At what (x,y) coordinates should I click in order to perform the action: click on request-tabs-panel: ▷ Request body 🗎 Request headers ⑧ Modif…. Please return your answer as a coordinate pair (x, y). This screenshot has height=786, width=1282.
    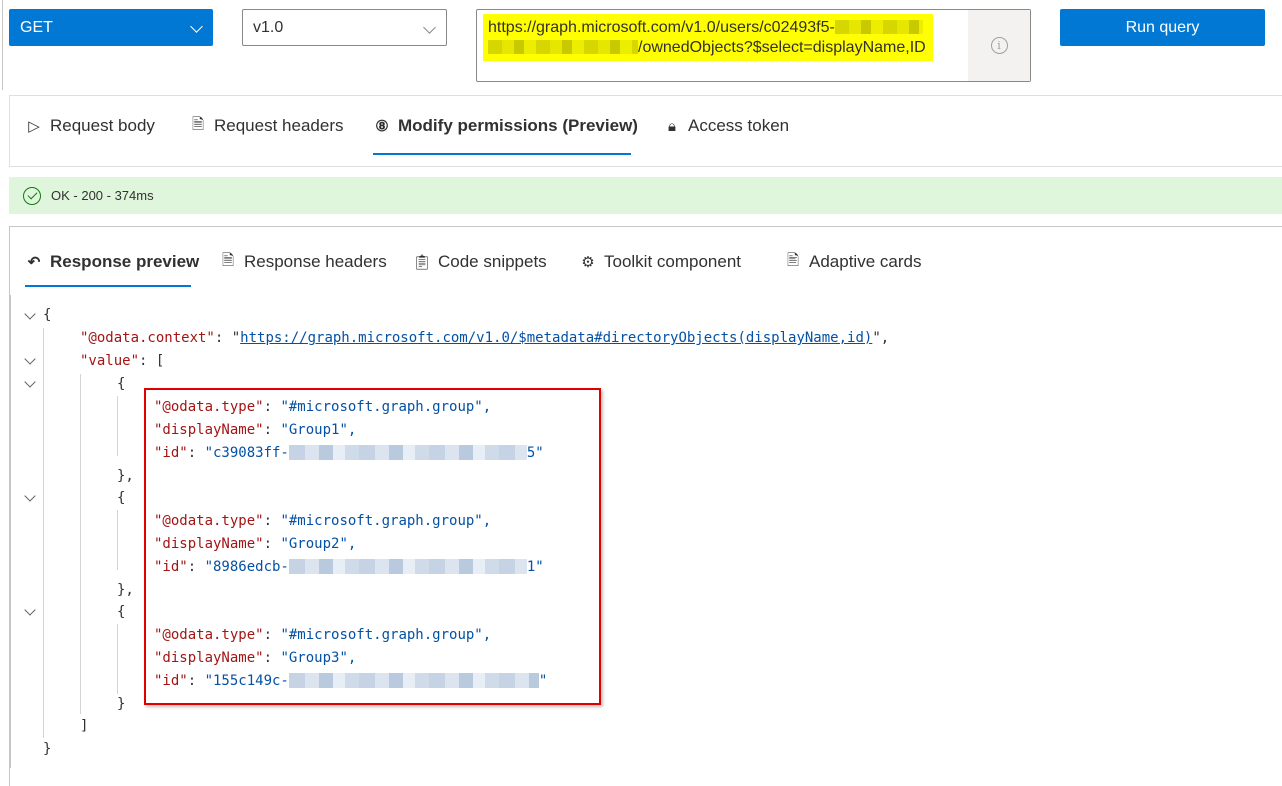
    Looking at the image, I should click on (645, 131).